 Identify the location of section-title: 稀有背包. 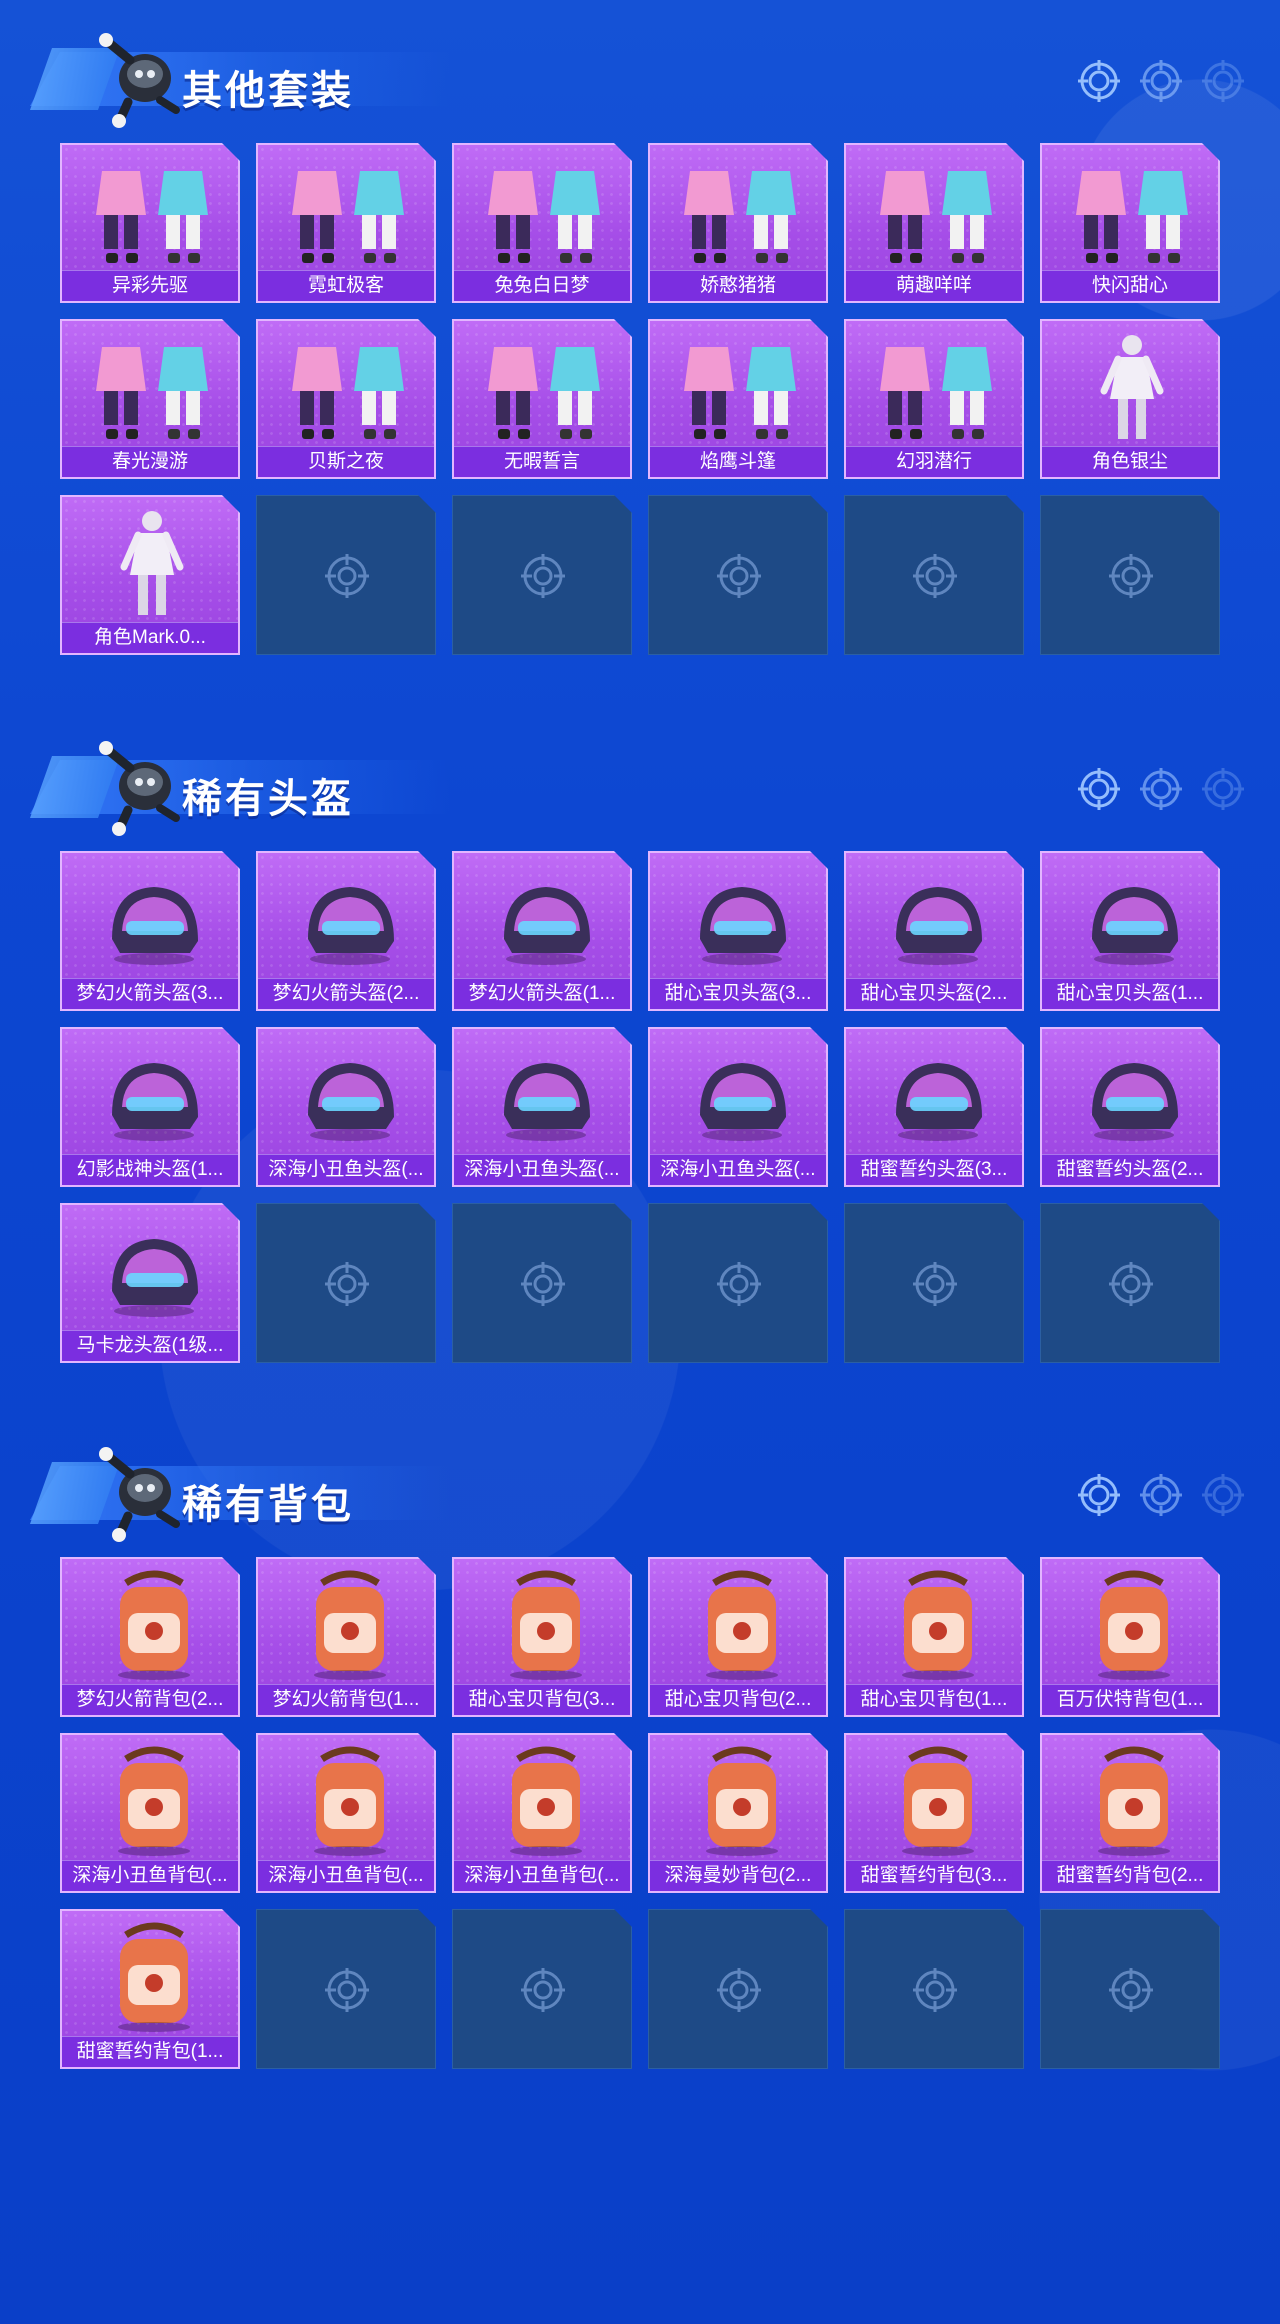
(268, 1505).